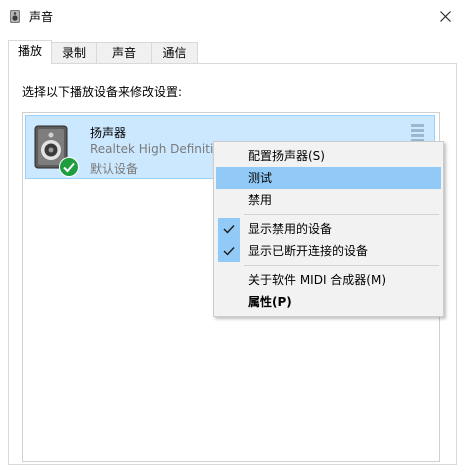 Image resolution: width=465 pixels, height=466 pixels. I want to click on device-status: 默认设备, so click(114, 169).